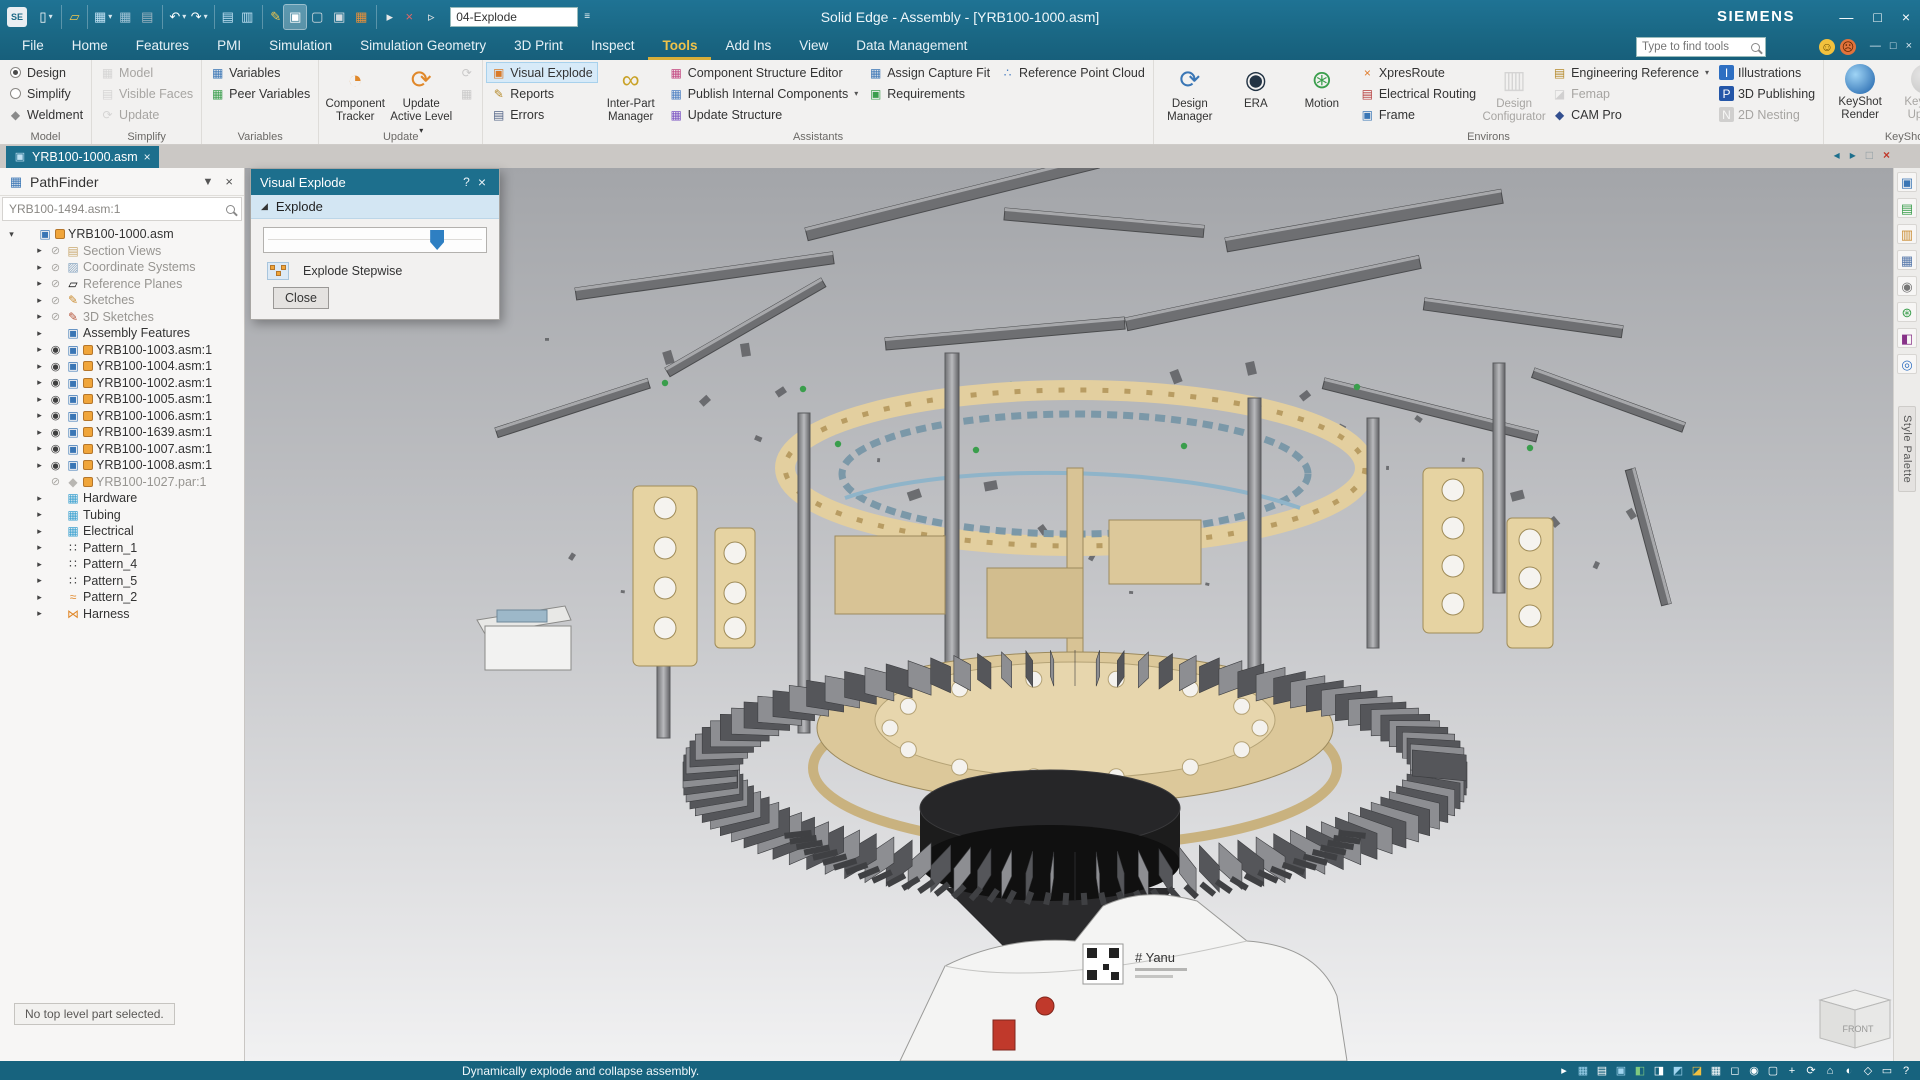  Describe the element at coordinates (125, 234) in the screenshot. I see `tree-item: ▾ ▣ YRB100-1000.asm` at that location.